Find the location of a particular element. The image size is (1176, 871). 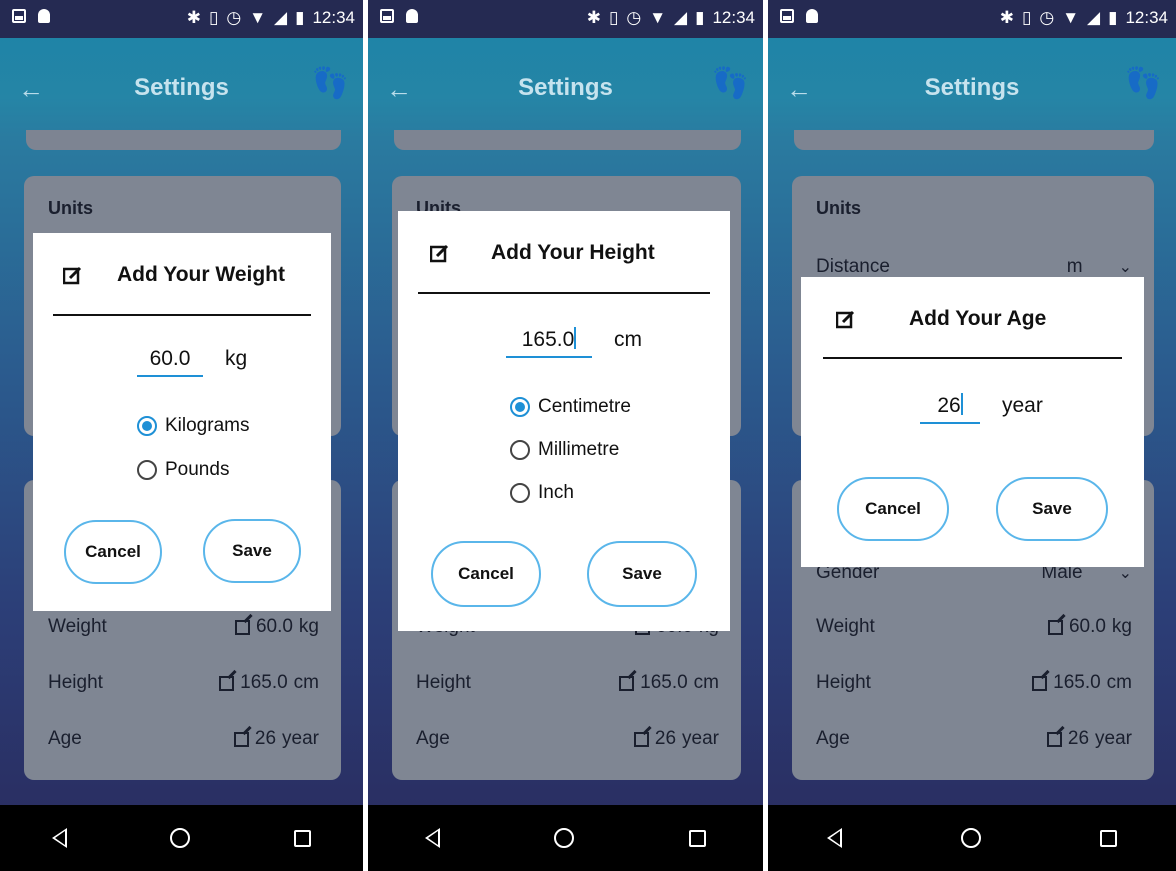

distance-row: Distance m ⌄ is located at coordinates (974, 267).